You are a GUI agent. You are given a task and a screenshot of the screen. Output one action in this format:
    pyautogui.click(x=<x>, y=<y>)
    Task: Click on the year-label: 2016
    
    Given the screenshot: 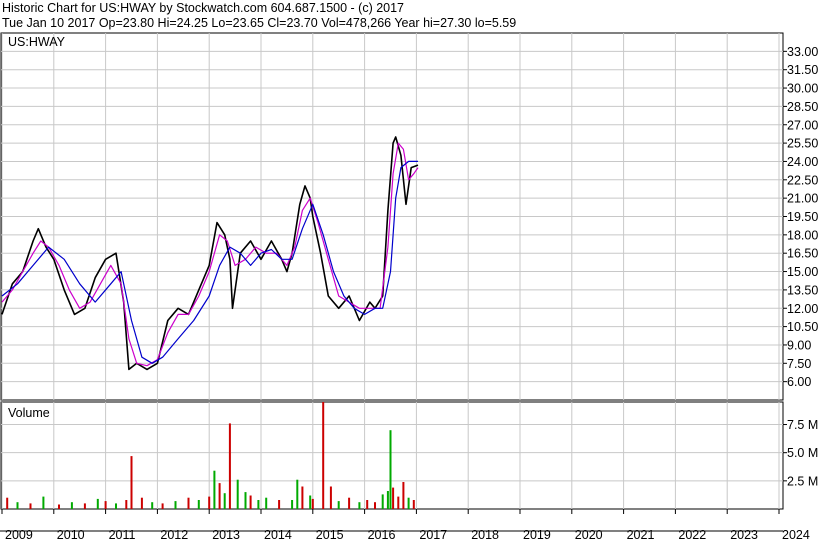 What is the action you would take?
    pyautogui.click(x=382, y=535)
    